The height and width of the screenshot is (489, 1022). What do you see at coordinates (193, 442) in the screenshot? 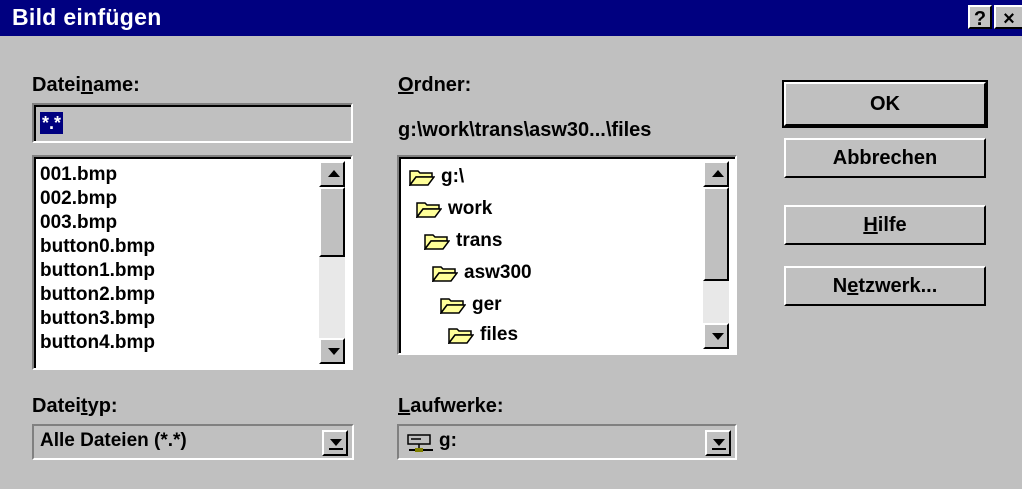
I see `filetype-select: Alle Dateien (*.*)` at bounding box center [193, 442].